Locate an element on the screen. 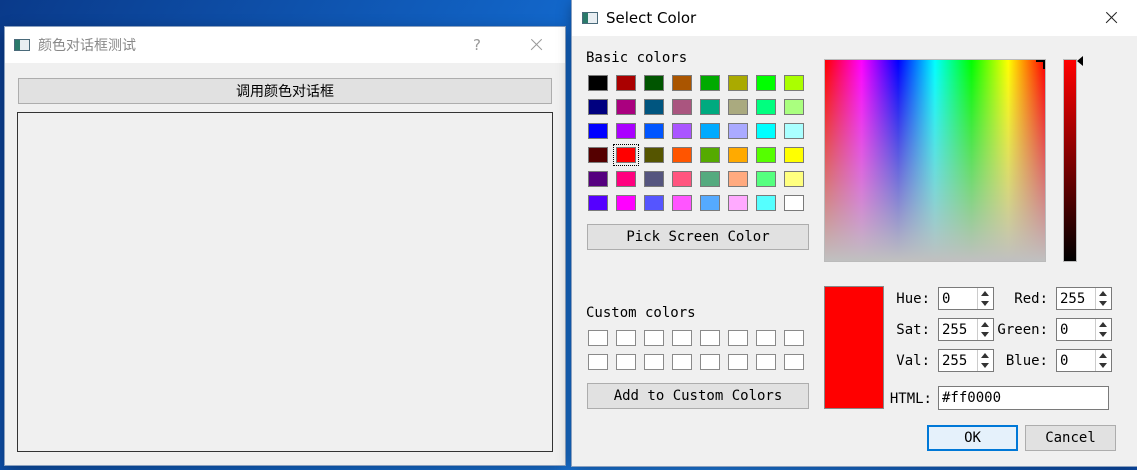  value-slider is located at coordinates (1070, 160).